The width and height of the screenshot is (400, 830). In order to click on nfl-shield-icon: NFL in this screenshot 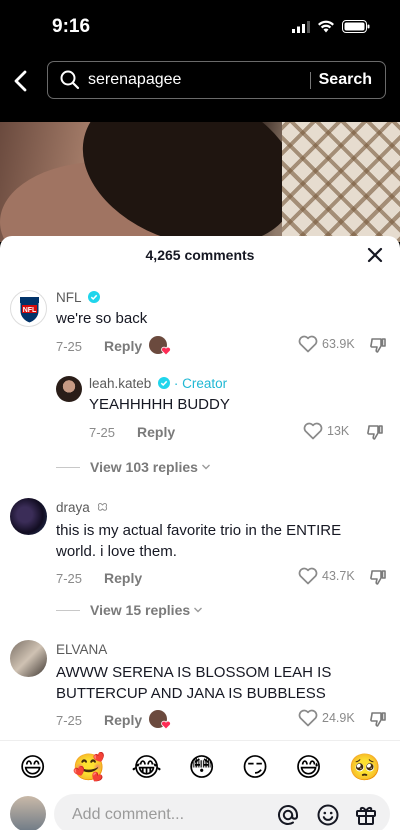, I will do `click(29, 310)`.